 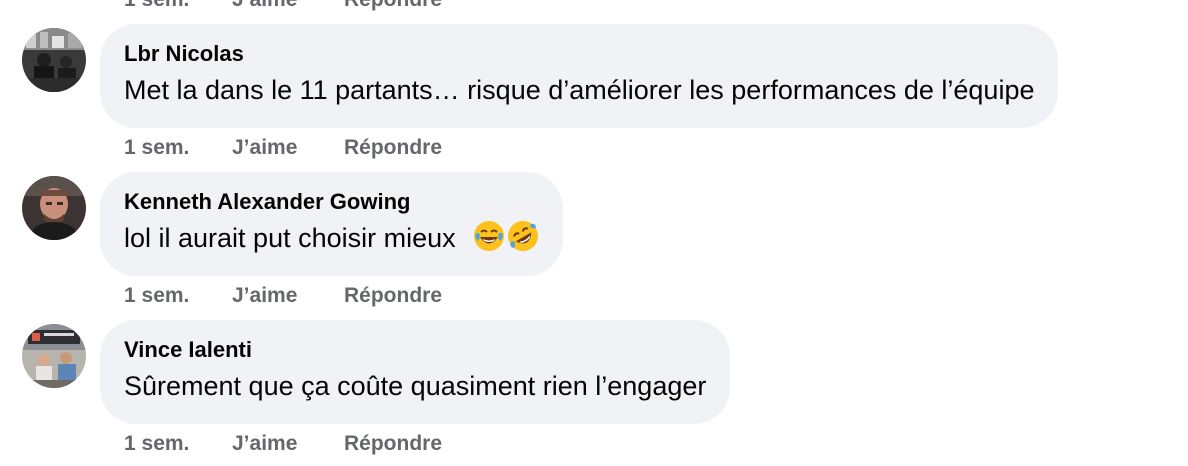 What do you see at coordinates (290, 238) in the screenshot?
I see `comment-text: lol il aurait put choisir mieux` at bounding box center [290, 238].